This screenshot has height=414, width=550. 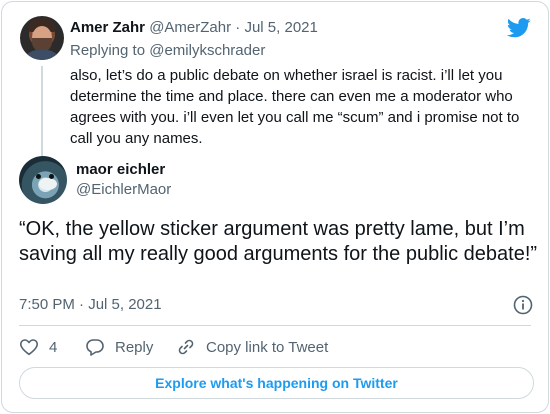 I want to click on tweet-actions: 4 Reply Copy link to Tweet, so click(x=173, y=347).